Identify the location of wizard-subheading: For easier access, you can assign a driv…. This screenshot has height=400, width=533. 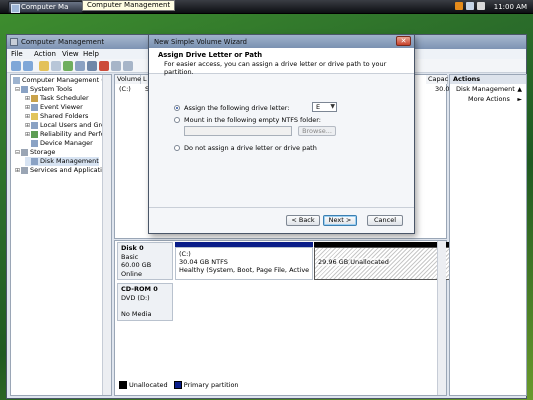
(275, 68).